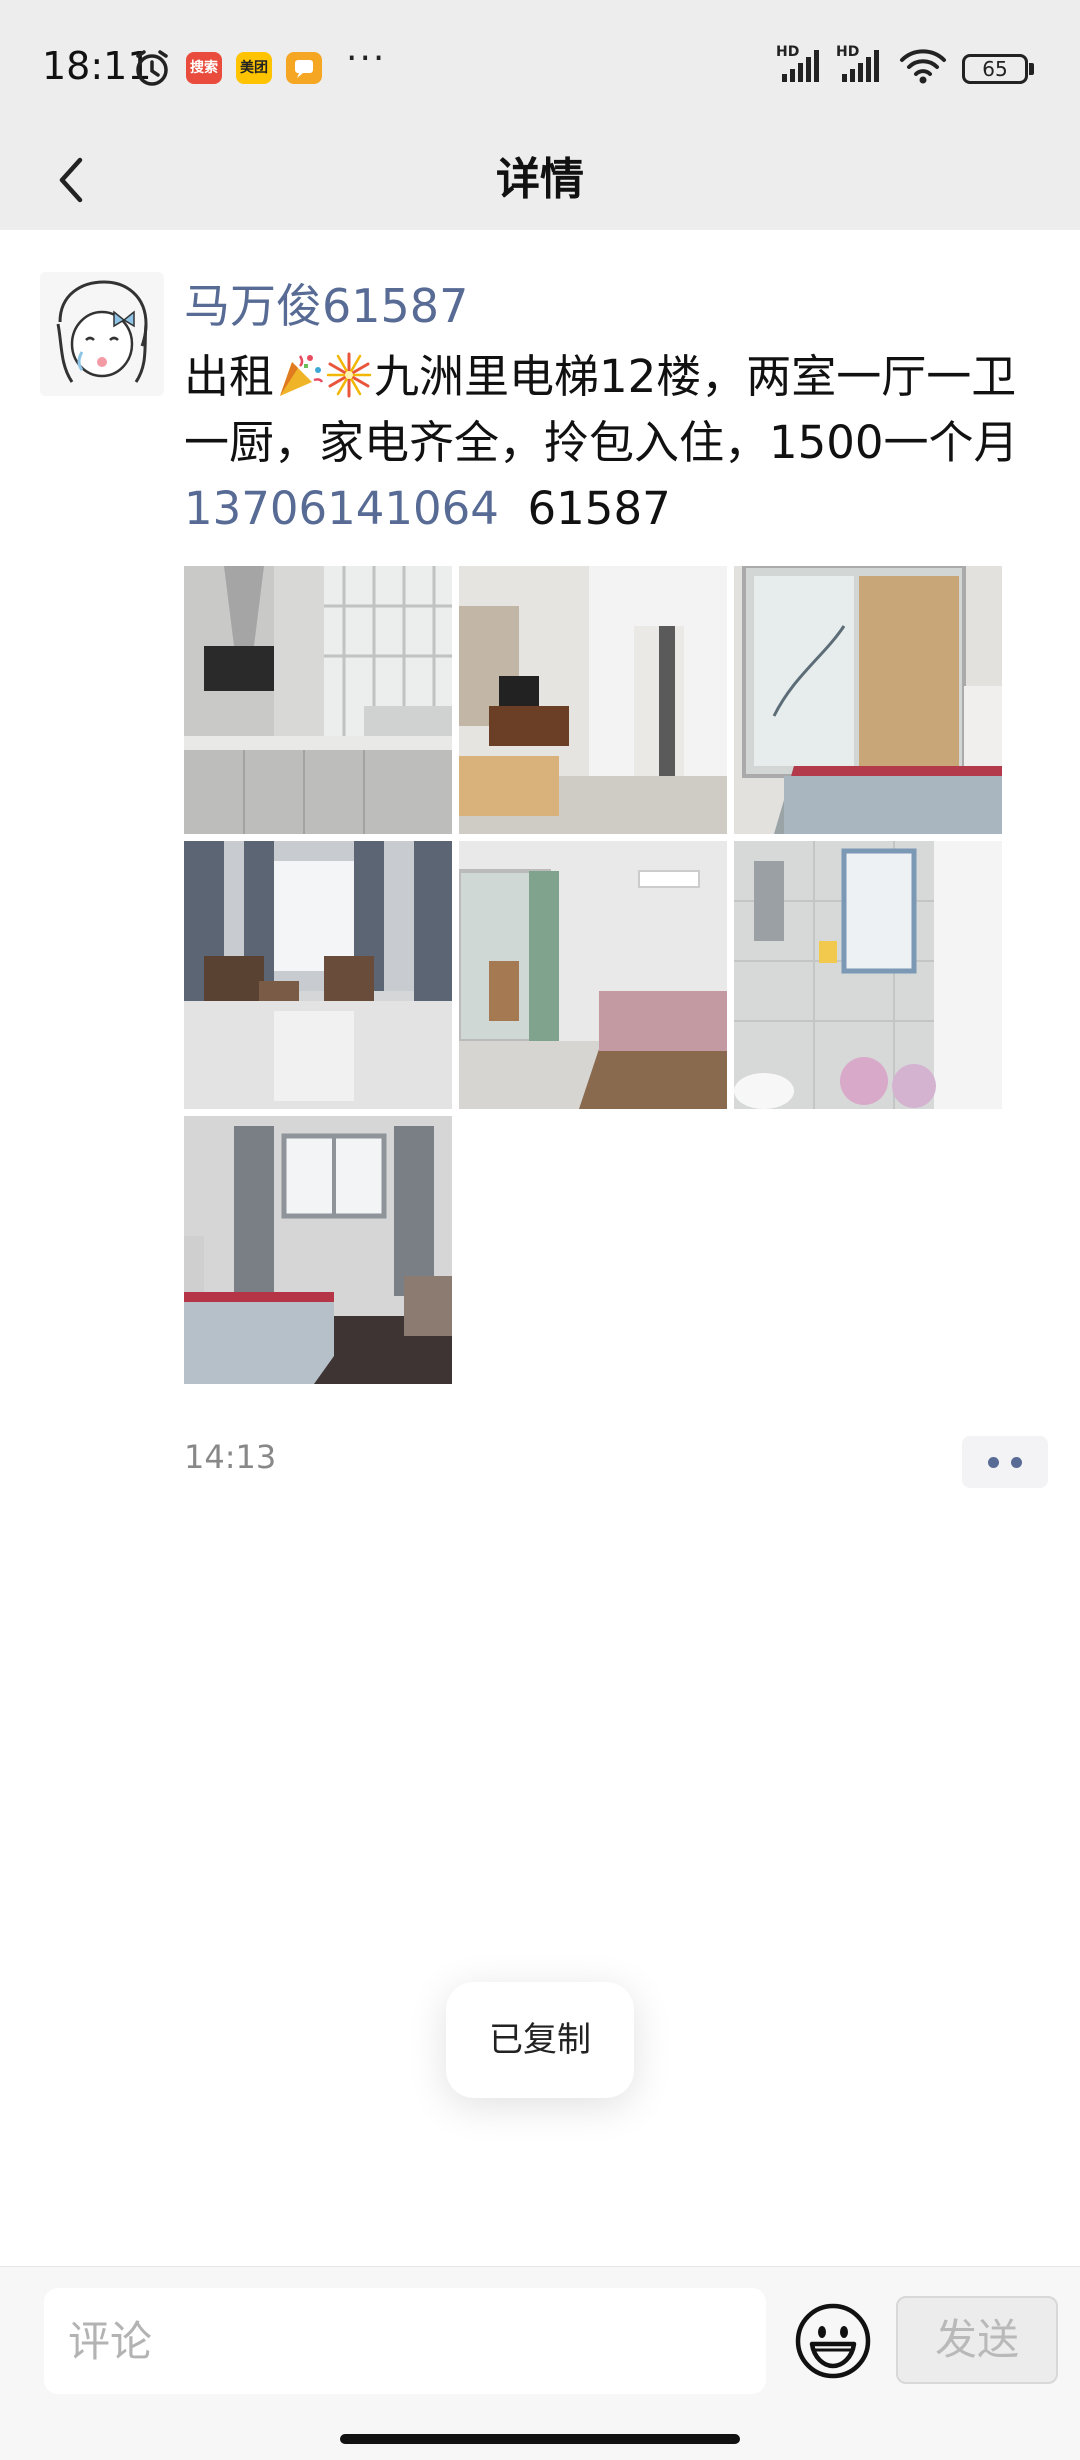 Image resolution: width=1080 pixels, height=2460 pixels. I want to click on post-phone-link: 13706141064, so click(341, 508).